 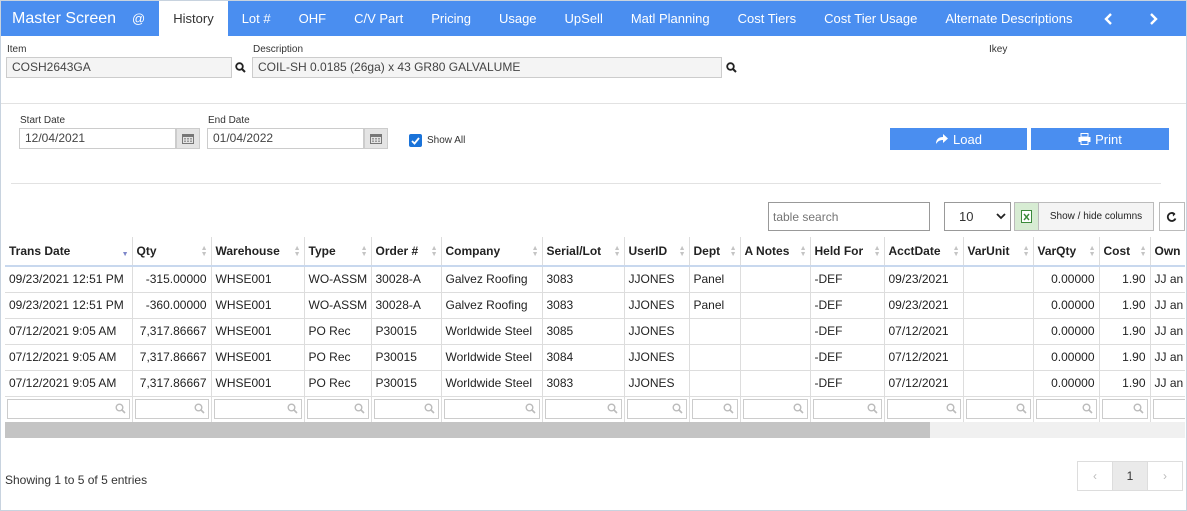 I want to click on tab-upsell: UpSell, so click(x=584, y=18).